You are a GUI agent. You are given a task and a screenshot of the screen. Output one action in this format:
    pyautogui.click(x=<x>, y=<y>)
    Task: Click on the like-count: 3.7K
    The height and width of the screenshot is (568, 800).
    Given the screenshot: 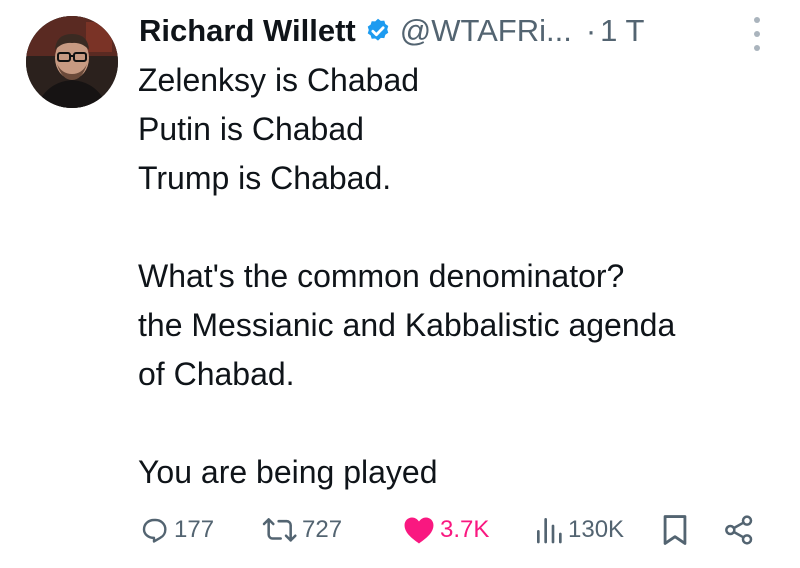 What is the action you would take?
    pyautogui.click(x=465, y=529)
    